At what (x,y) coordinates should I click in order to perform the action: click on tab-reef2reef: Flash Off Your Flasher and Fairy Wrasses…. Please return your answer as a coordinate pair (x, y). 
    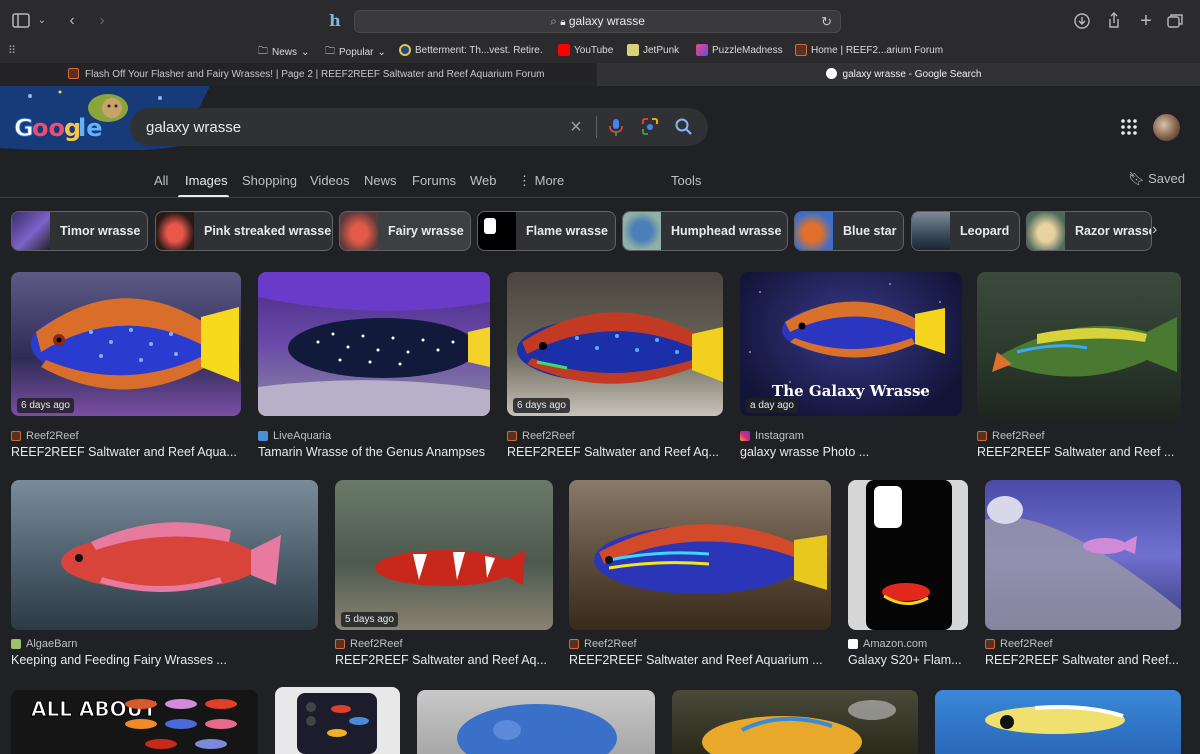
    Looking at the image, I should click on (298, 74).